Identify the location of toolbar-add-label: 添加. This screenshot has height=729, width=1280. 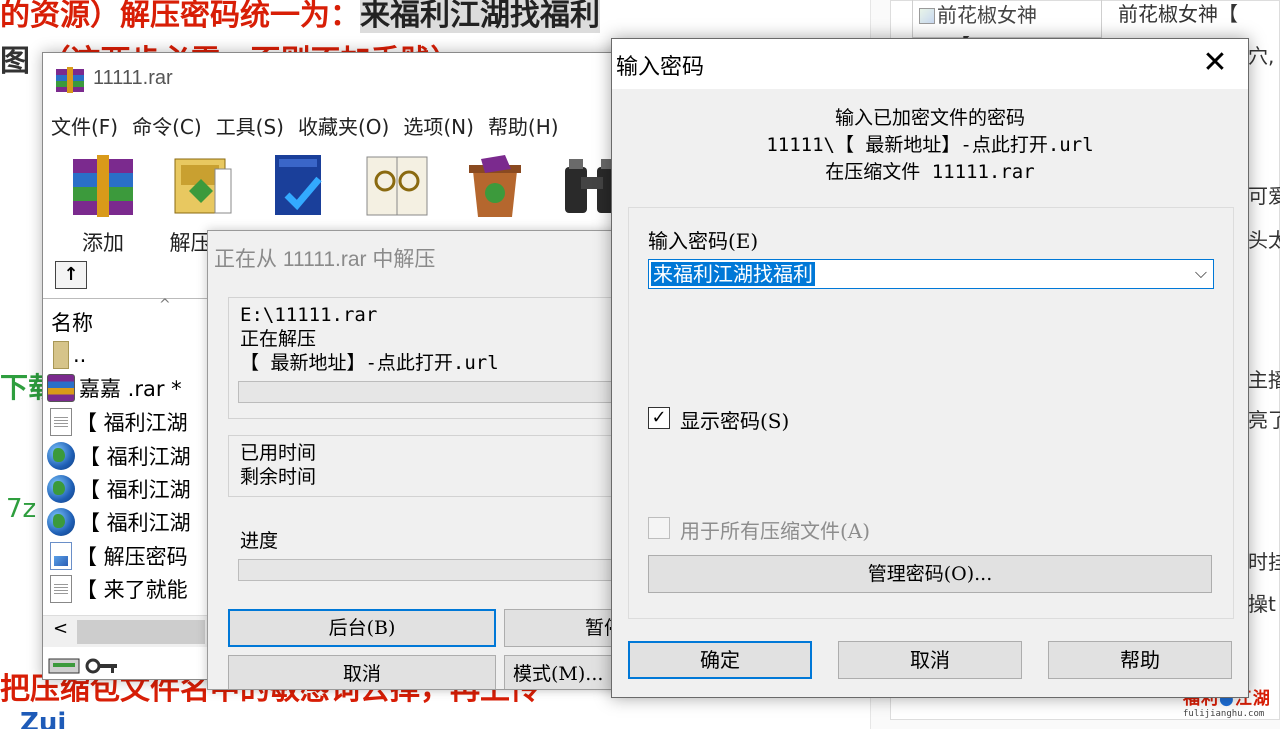
(103, 243).